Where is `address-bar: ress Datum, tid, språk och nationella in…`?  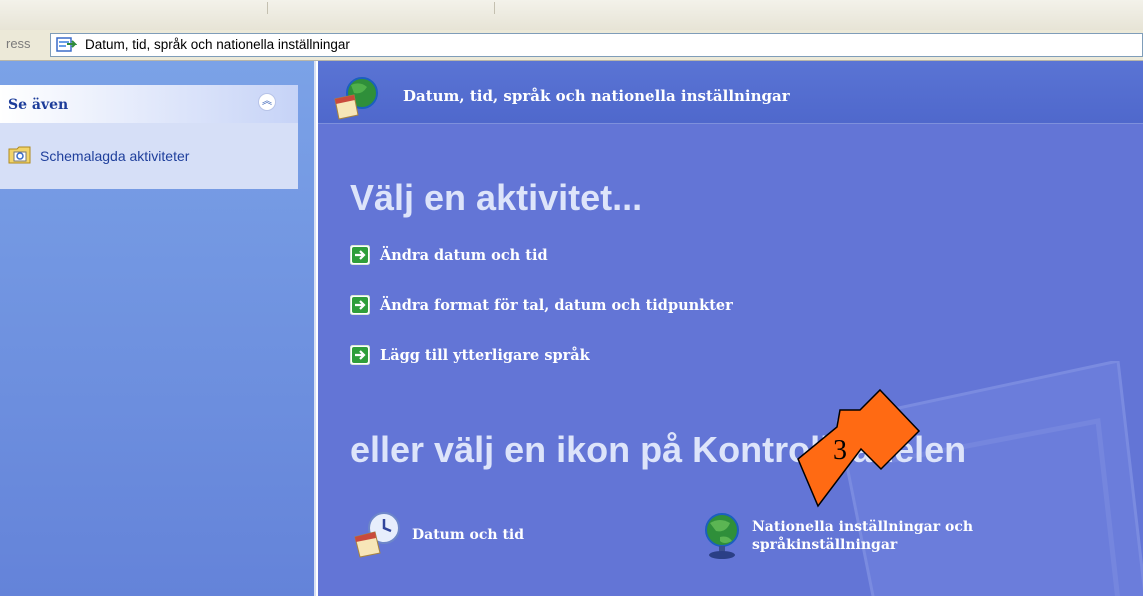 address-bar: ress Datum, tid, språk och nationella in… is located at coordinates (571, 45).